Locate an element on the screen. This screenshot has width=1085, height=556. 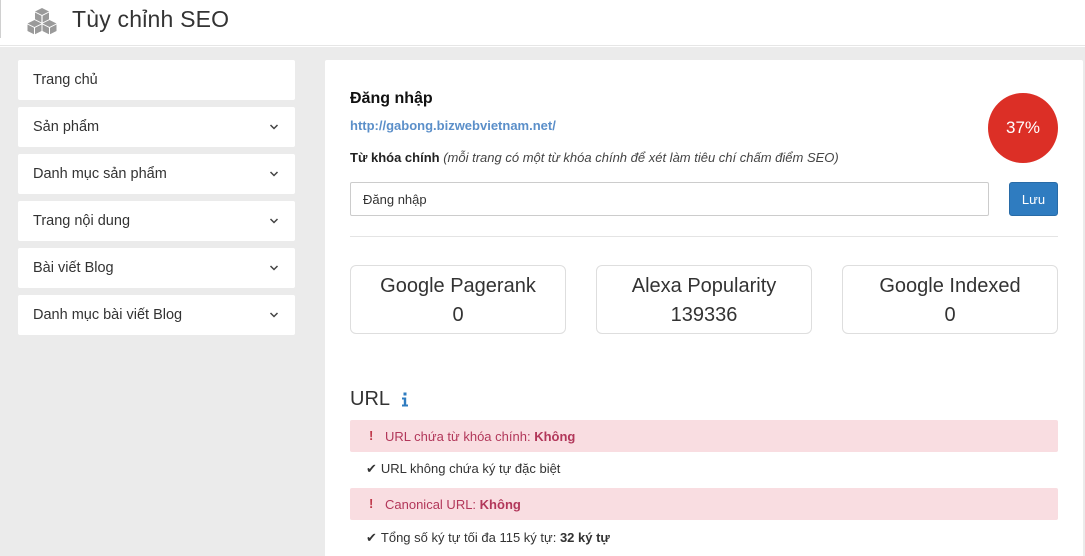
stat-alexa-popularity: Alexa Popularity 139336 is located at coordinates (704, 299).